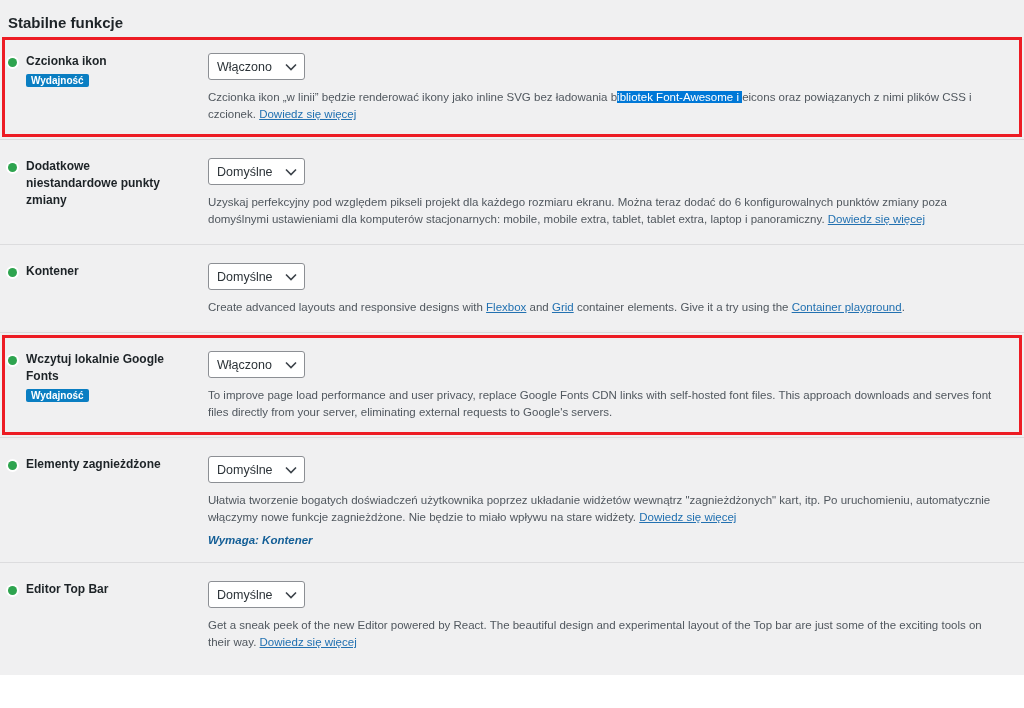 The width and height of the screenshot is (1024, 708). Describe the element at coordinates (578, 211) in the screenshot. I see `feature-description: Uzyskaj perfekcyjny pod względem pikseli projekt dla każdego rozmiaru ekranu. Można teraz dodać do 6 konfigurowalnych punktów zmiany poza domyślnymi ustawieniami dla komputerów stacjonarnych: mobile, mobile extra, tablet, tablet extra, laptop i panoramiczny. Dowiedz się więcej` at that location.